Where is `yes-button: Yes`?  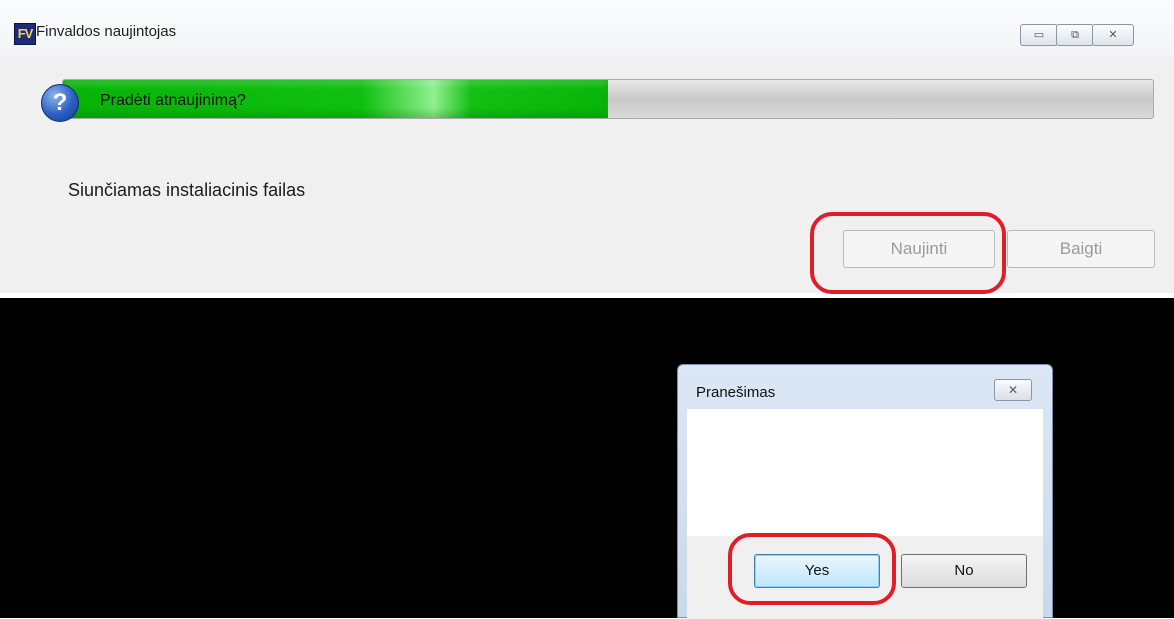 yes-button: Yes is located at coordinates (817, 571).